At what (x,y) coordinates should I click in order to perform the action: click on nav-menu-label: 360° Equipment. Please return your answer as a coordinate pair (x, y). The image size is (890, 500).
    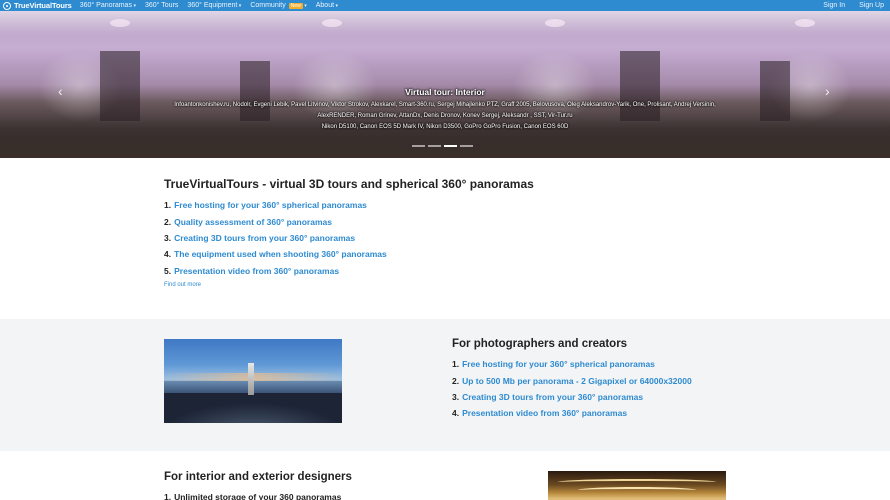
    Looking at the image, I should click on (212, 5).